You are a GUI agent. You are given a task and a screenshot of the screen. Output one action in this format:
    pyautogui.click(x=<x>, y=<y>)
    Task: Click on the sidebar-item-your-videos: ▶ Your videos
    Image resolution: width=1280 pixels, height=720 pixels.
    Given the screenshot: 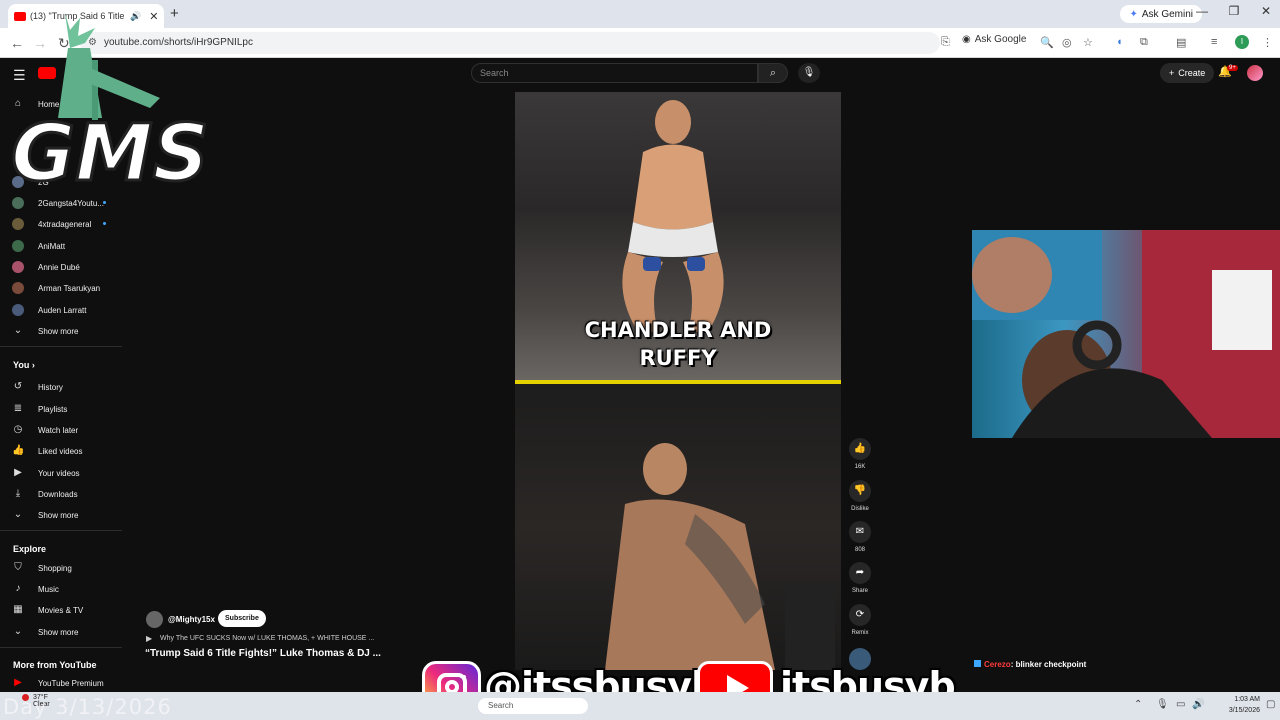 What is the action you would take?
    pyautogui.click(x=61, y=473)
    